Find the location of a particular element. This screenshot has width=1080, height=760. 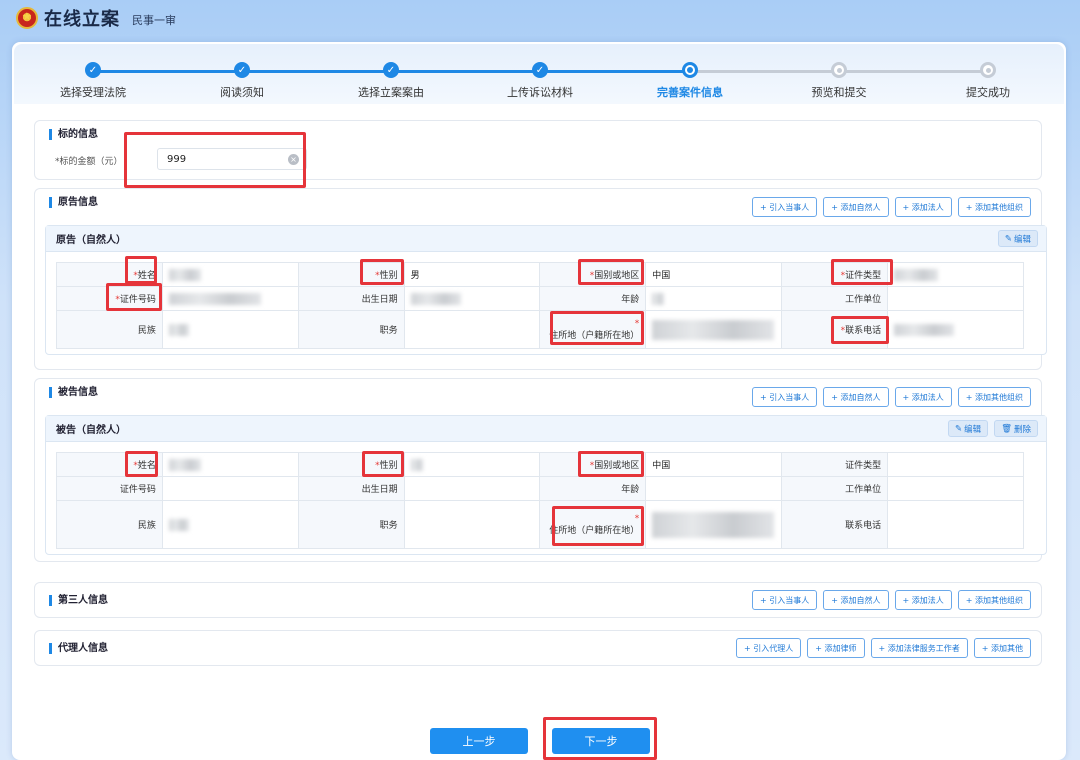

prev-step-button: 上一步 is located at coordinates (479, 741).